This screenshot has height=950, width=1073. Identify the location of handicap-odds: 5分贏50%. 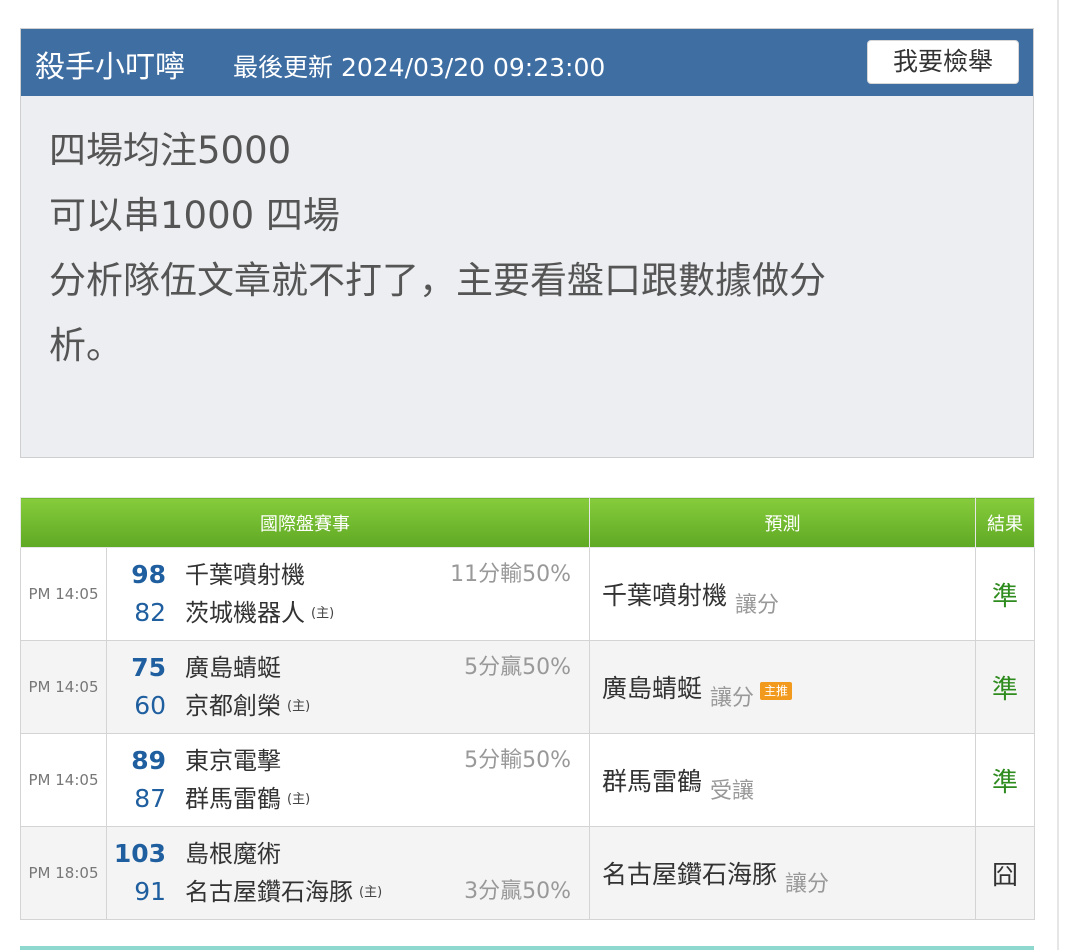
(517, 667).